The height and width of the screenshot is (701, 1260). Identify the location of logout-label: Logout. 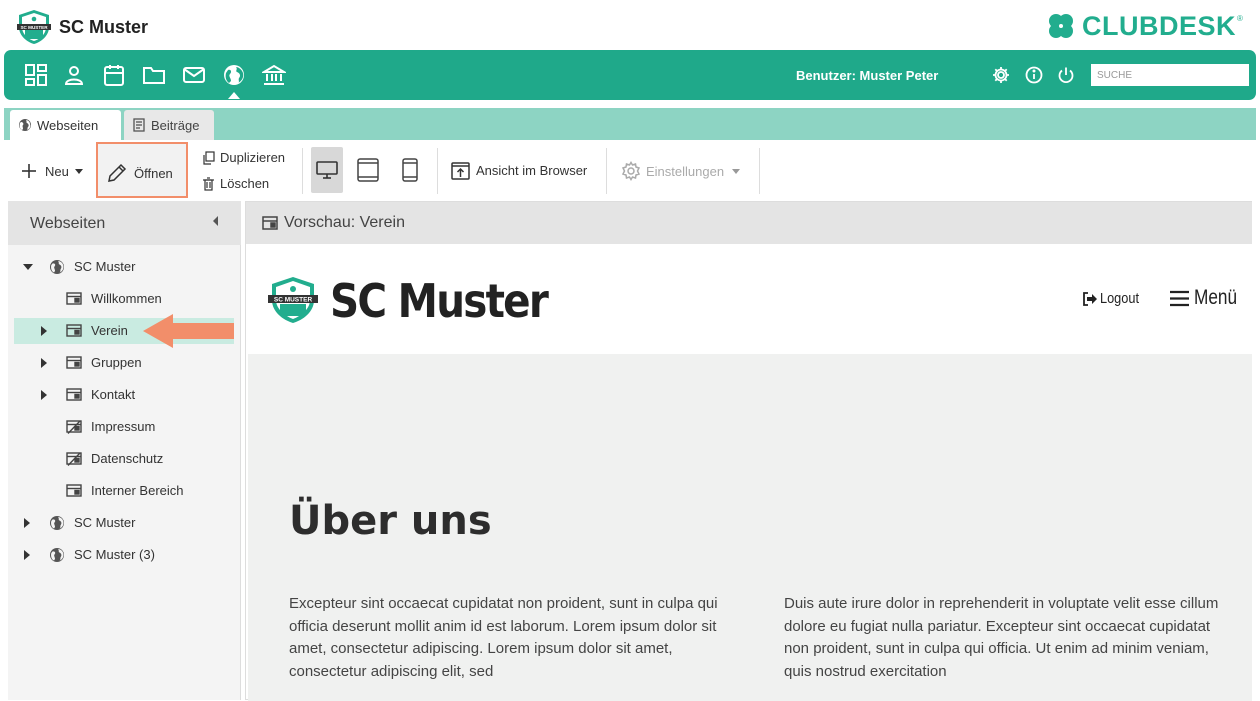
(1120, 298).